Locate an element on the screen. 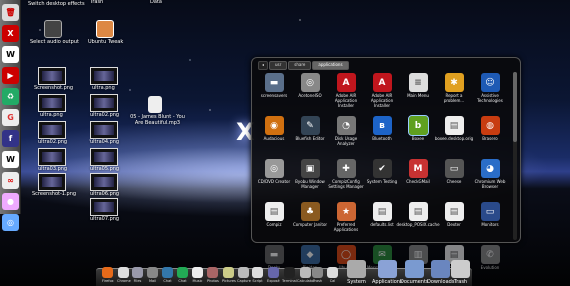  file-label: Screenshot.png is located at coordinates (53, 88).